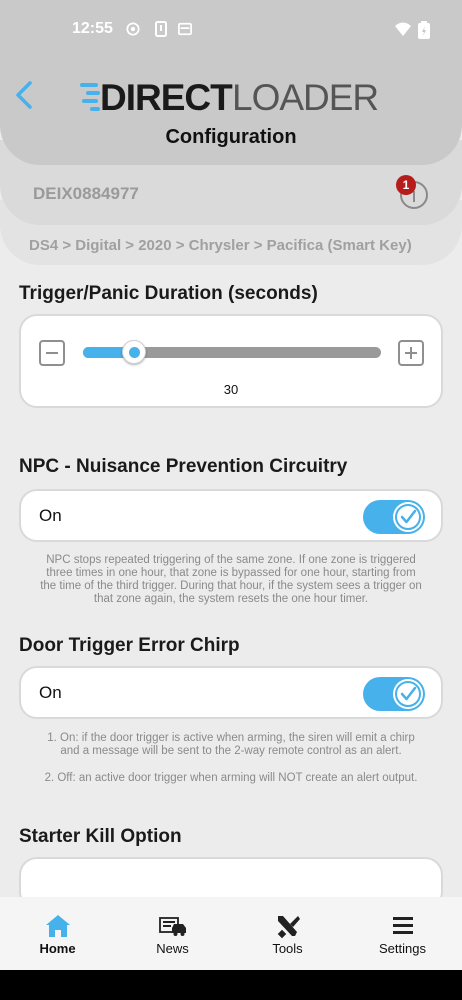  Describe the element at coordinates (86, 193) in the screenshot. I see `device-id: DEIX0884977` at that location.